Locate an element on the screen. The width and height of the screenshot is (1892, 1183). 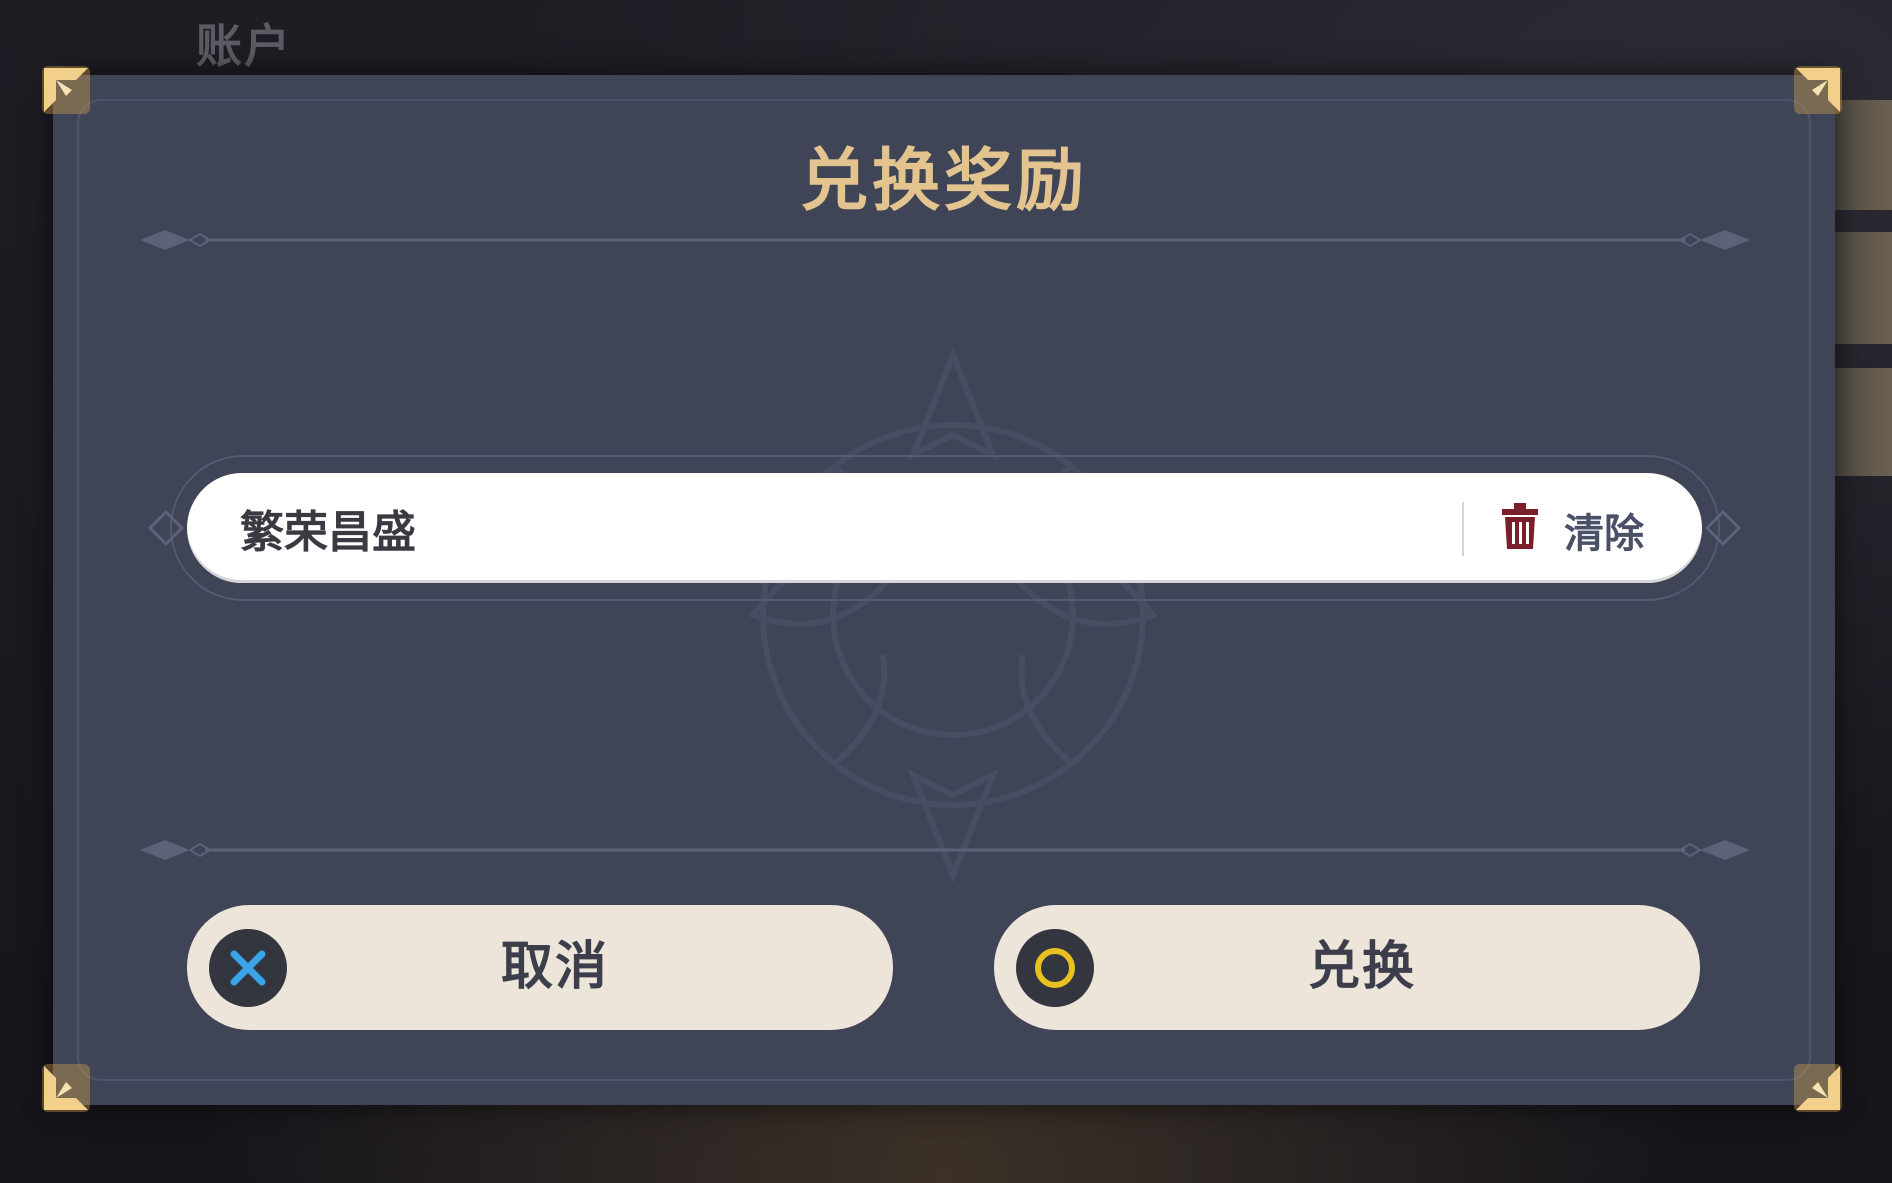
trash-icon is located at coordinates (1520, 526).